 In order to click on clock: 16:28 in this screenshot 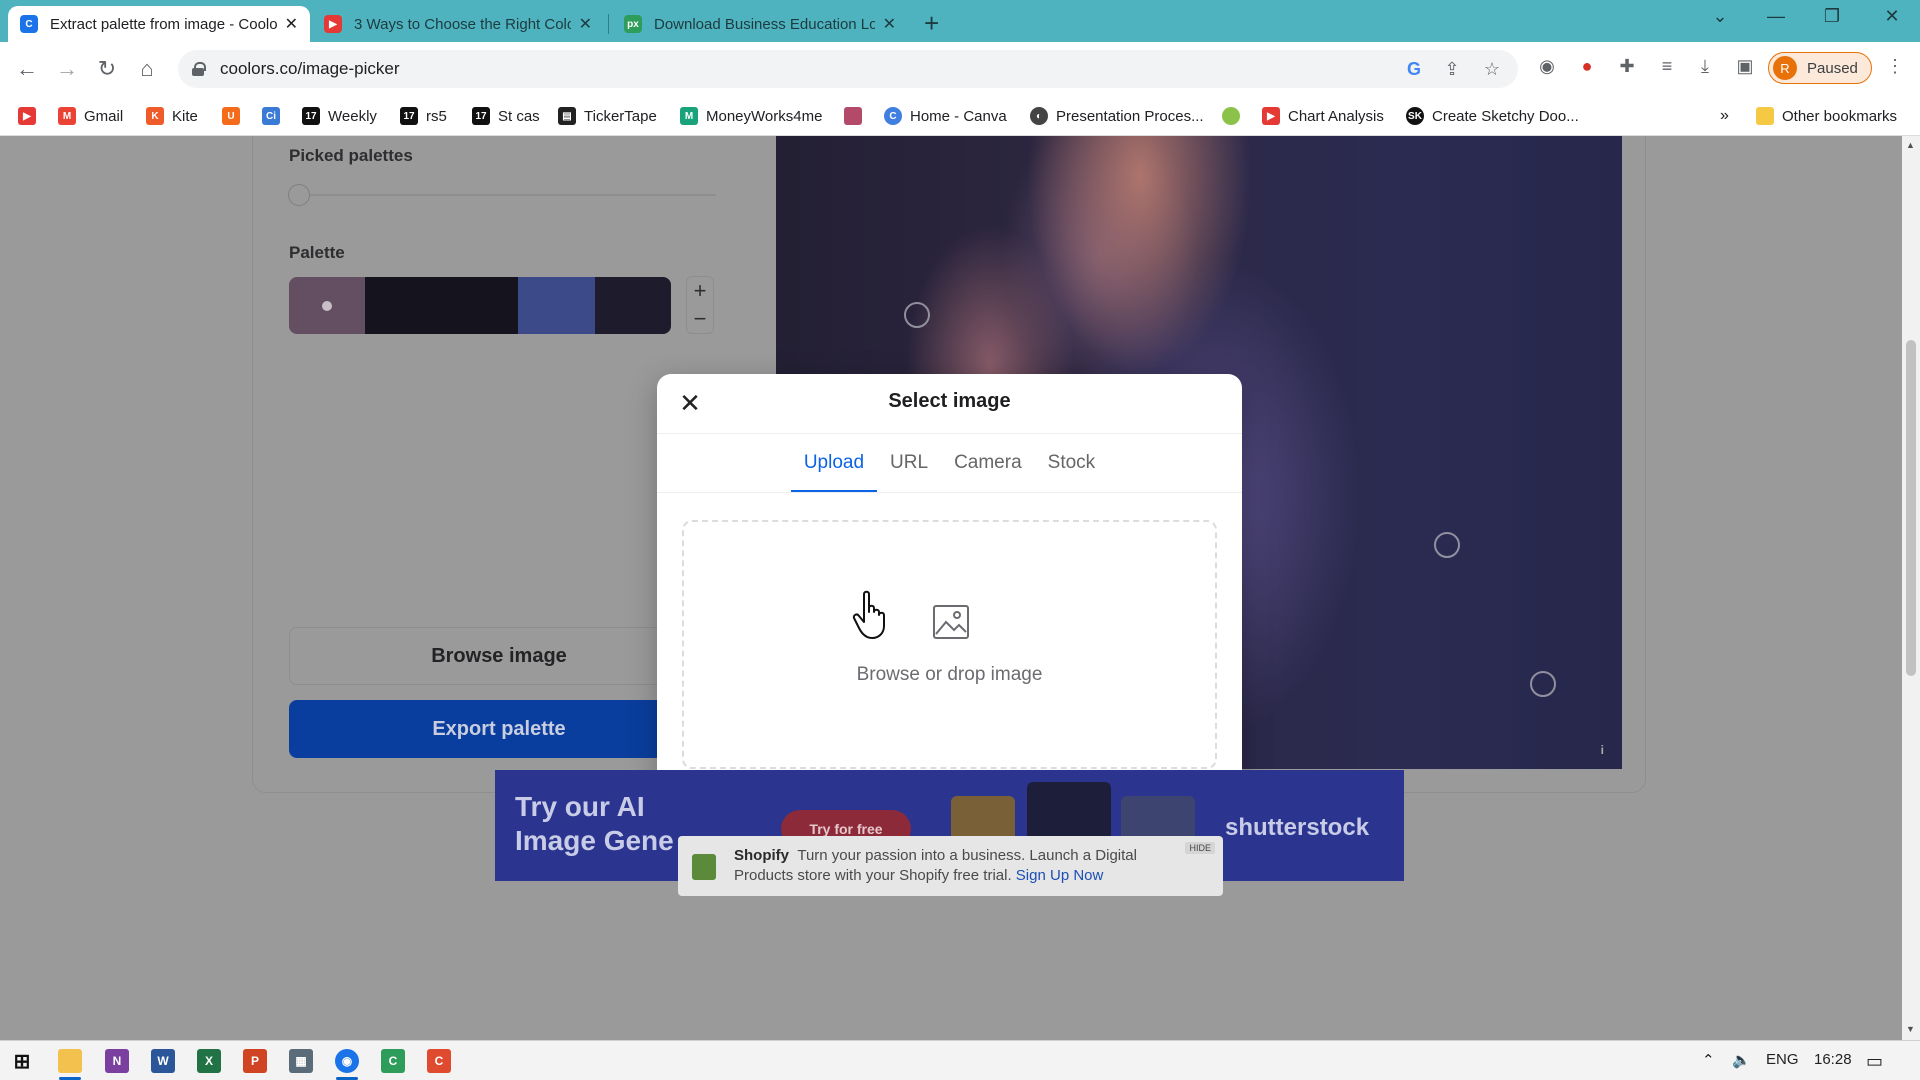, I will do `click(1833, 1059)`.